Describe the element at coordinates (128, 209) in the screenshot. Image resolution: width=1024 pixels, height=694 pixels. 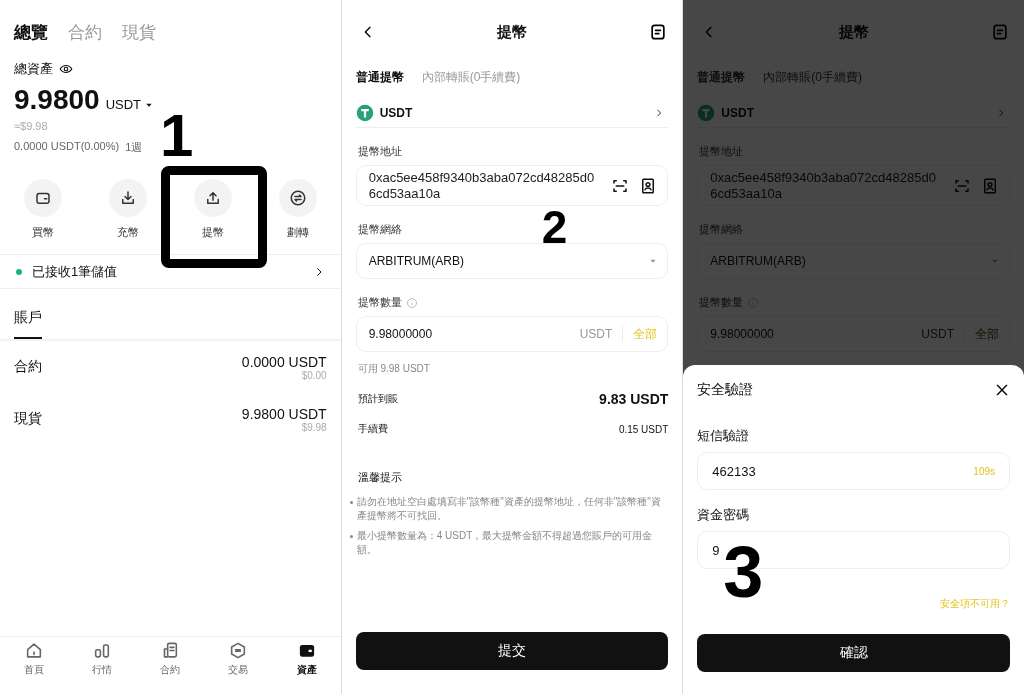
I see `action-button: 充幣` at that location.